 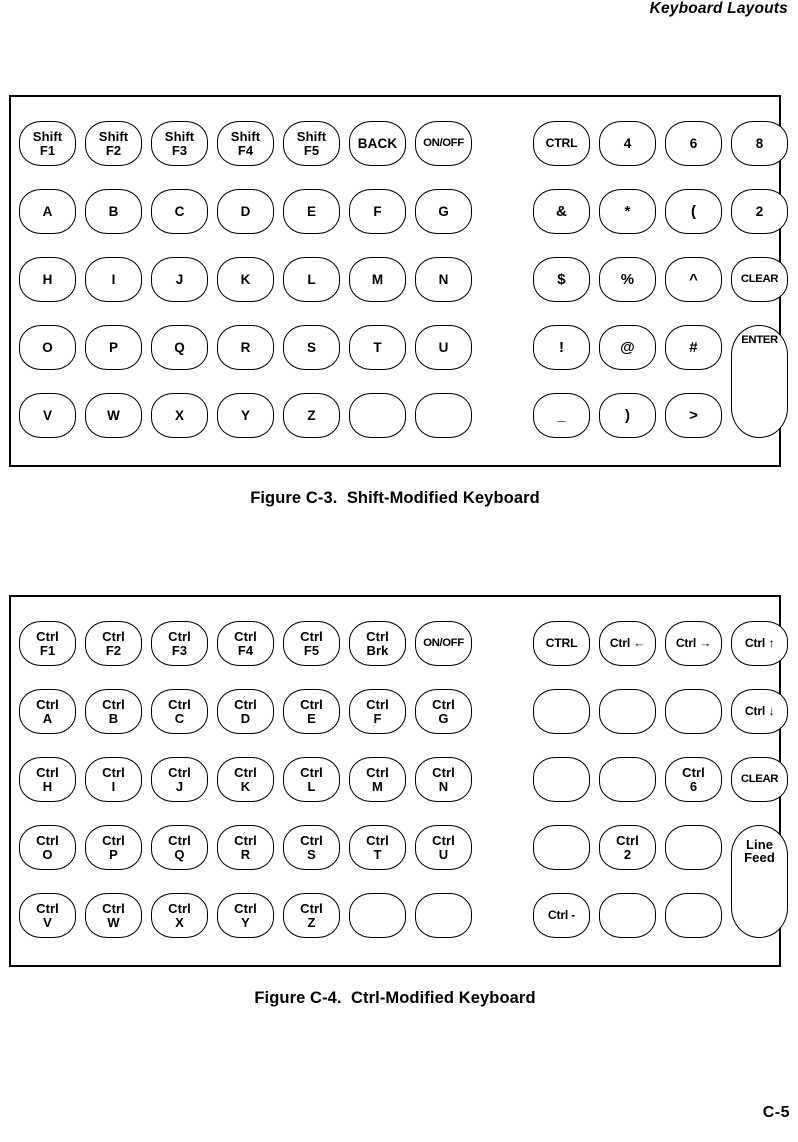 What do you see at coordinates (443, 279) in the screenshot?
I see `key: N` at bounding box center [443, 279].